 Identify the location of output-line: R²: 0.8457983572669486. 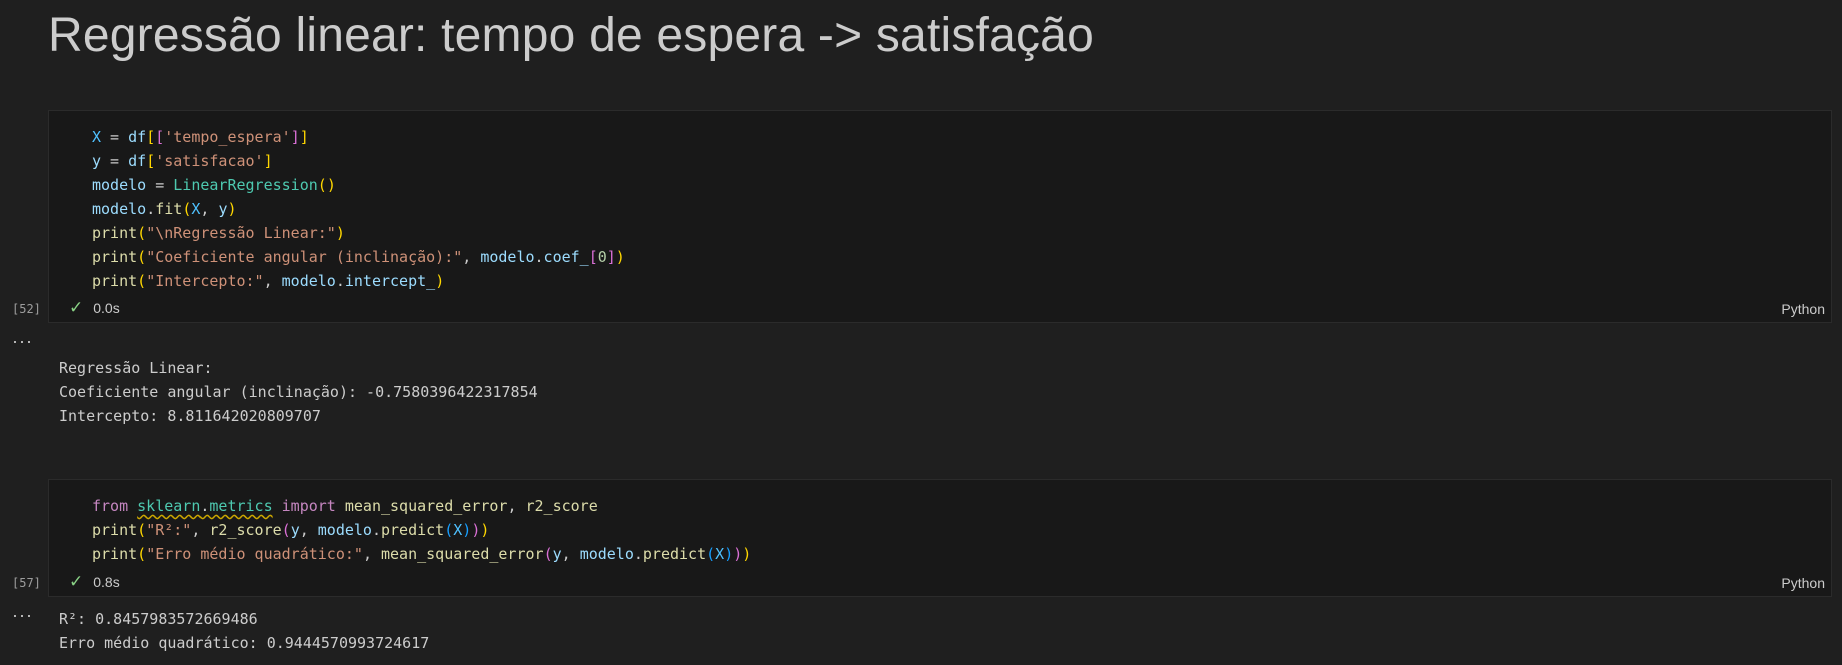
(158, 619).